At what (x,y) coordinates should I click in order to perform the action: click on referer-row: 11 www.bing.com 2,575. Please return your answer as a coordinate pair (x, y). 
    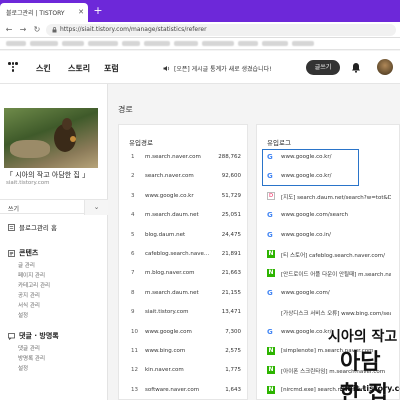
    Looking at the image, I should click on (183, 352).